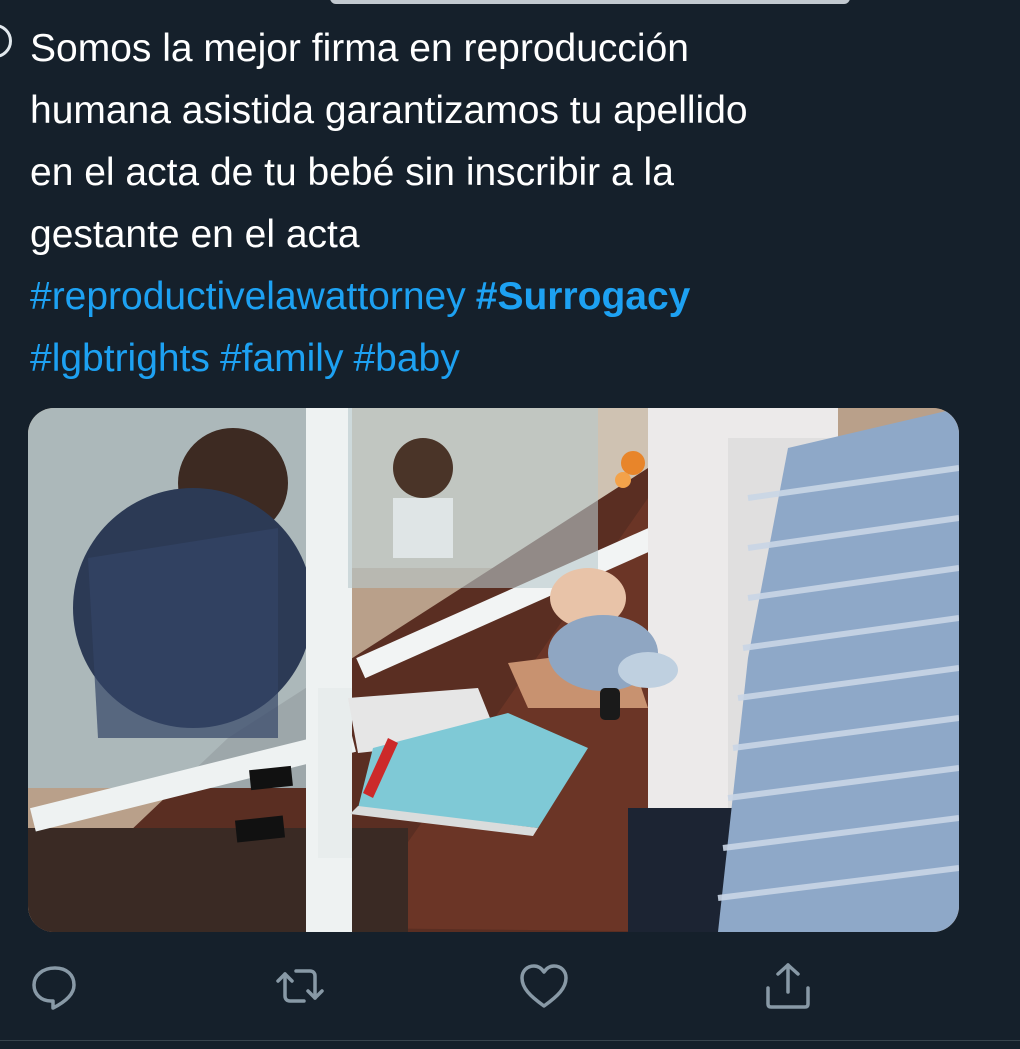 This screenshot has height=1049, width=1020. I want to click on like-button, so click(544, 986).